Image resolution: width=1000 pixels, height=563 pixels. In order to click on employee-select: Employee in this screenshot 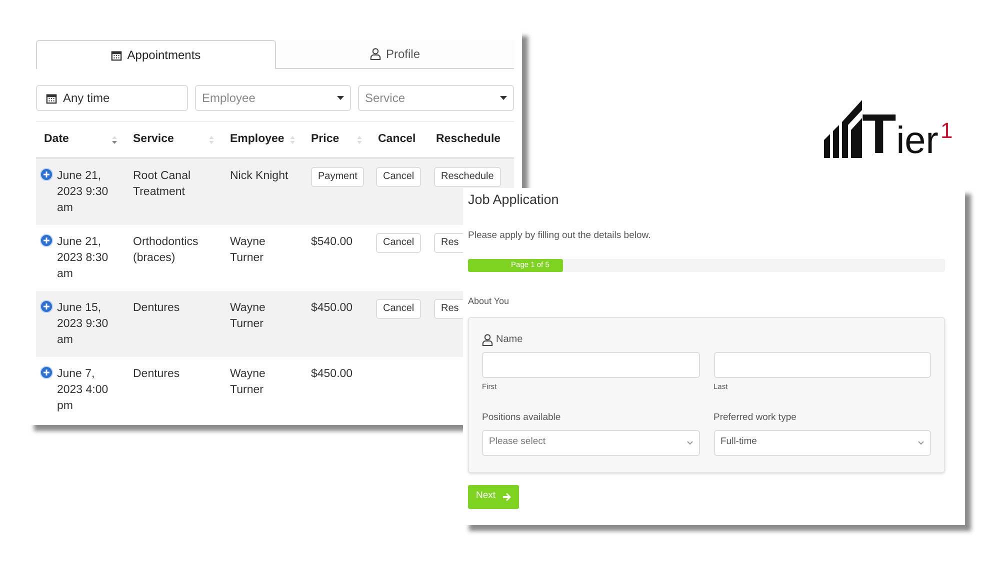, I will do `click(273, 98)`.